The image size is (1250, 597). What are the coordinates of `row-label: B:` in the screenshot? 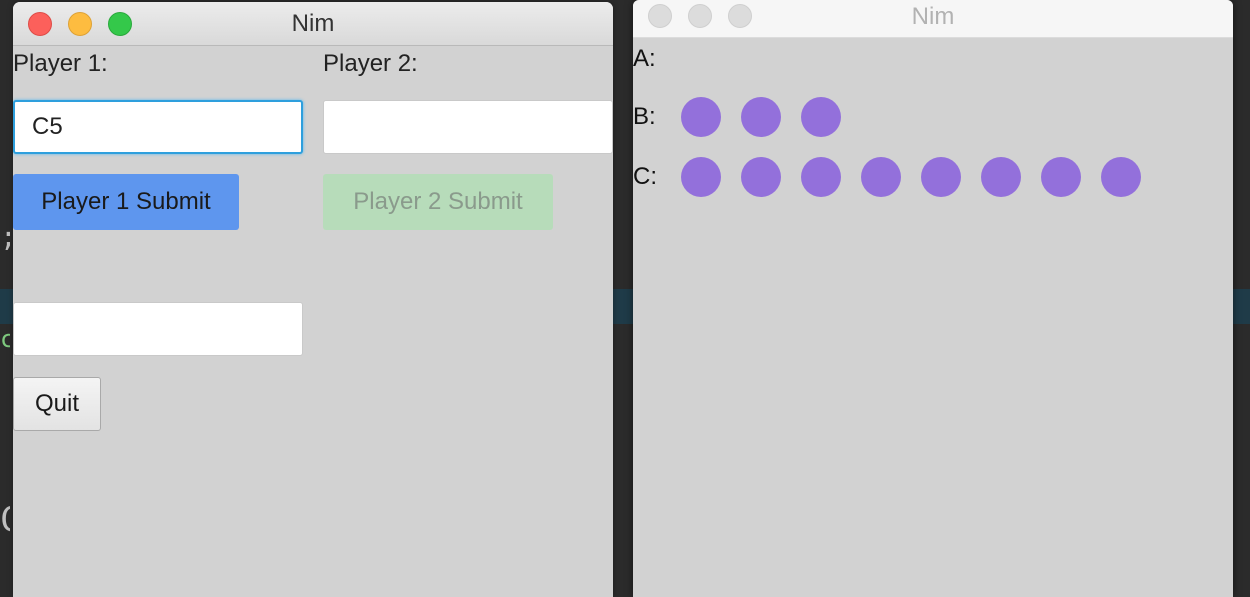 It's located at (644, 116).